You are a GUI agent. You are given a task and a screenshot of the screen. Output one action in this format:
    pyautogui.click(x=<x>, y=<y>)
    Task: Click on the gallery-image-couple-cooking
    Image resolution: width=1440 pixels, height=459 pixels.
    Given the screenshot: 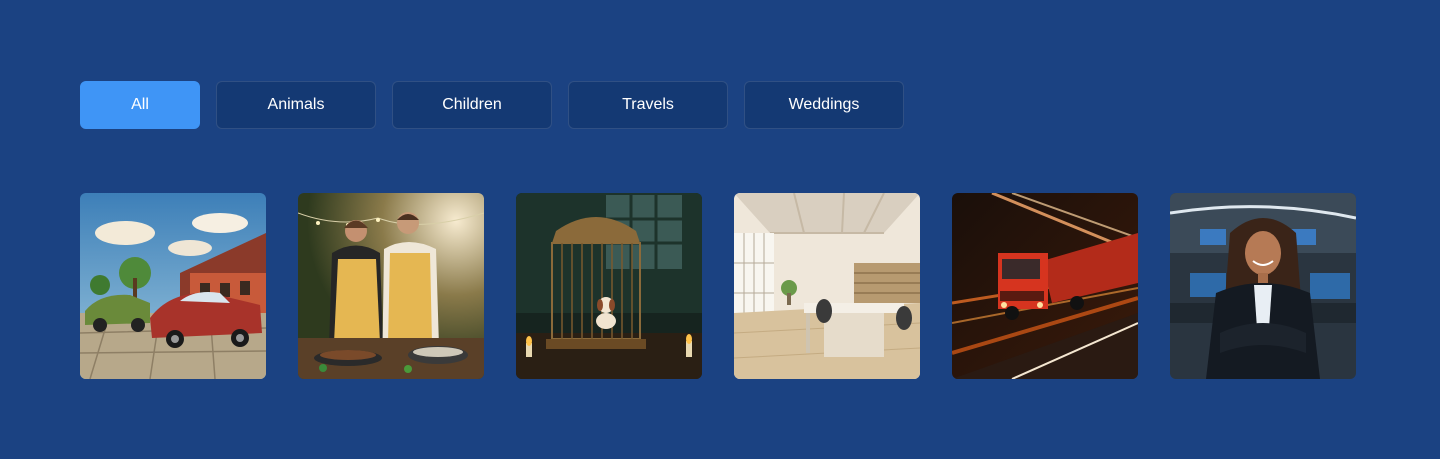 What is the action you would take?
    pyautogui.click(x=391, y=286)
    